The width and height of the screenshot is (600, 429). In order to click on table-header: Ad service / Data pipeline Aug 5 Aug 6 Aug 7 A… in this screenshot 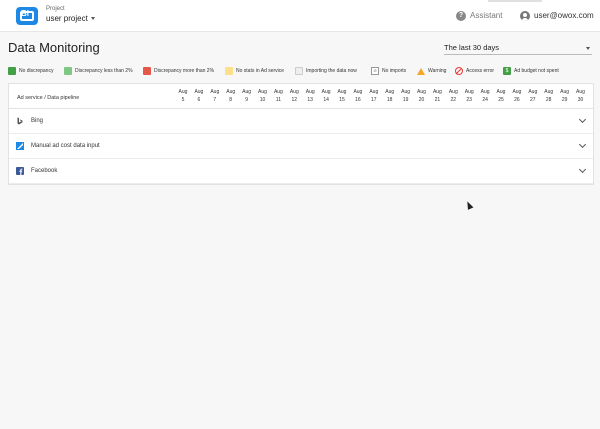, I will do `click(301, 96)`.